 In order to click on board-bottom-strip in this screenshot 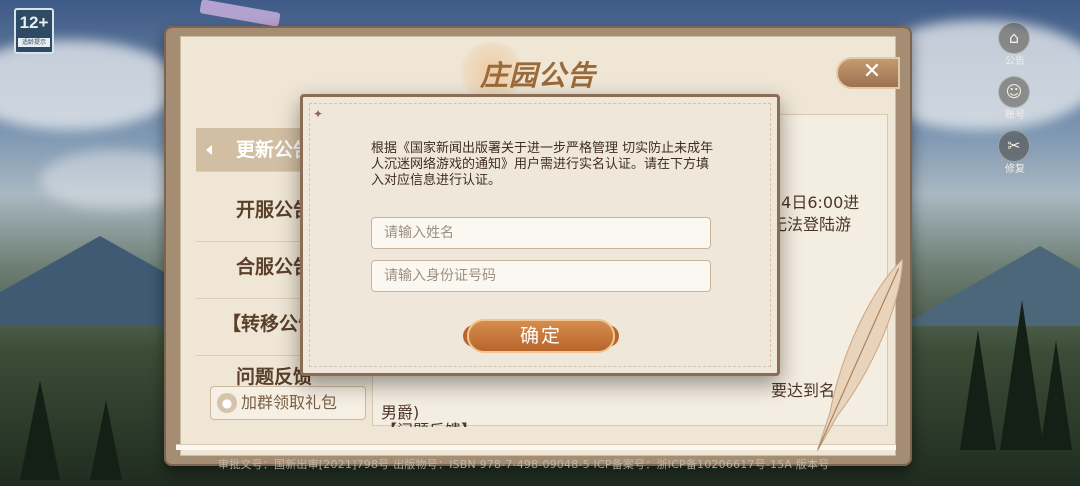, I will do `click(536, 447)`.